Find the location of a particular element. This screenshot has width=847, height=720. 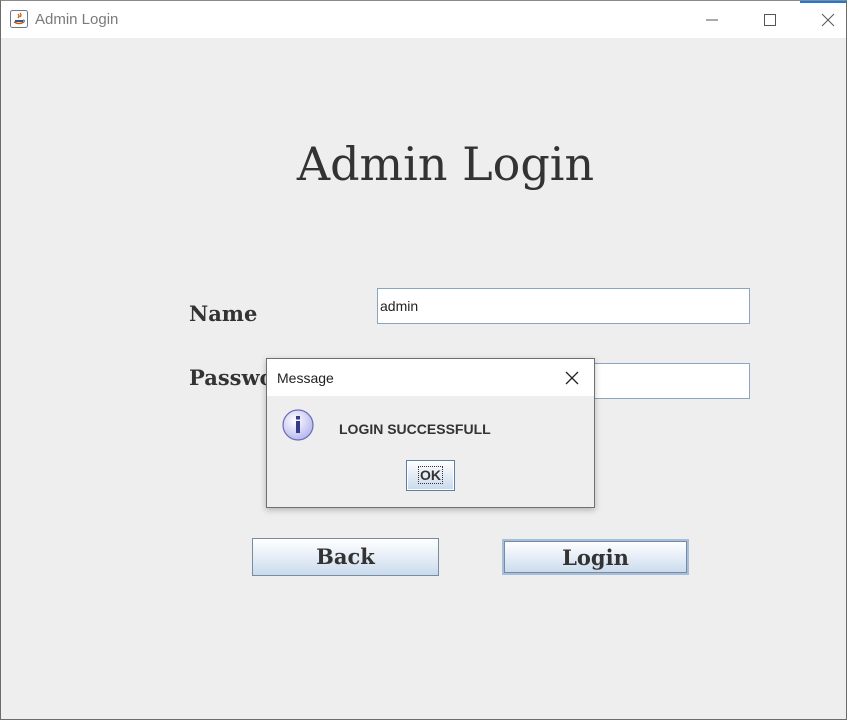

close-button is located at coordinates (825, 19).